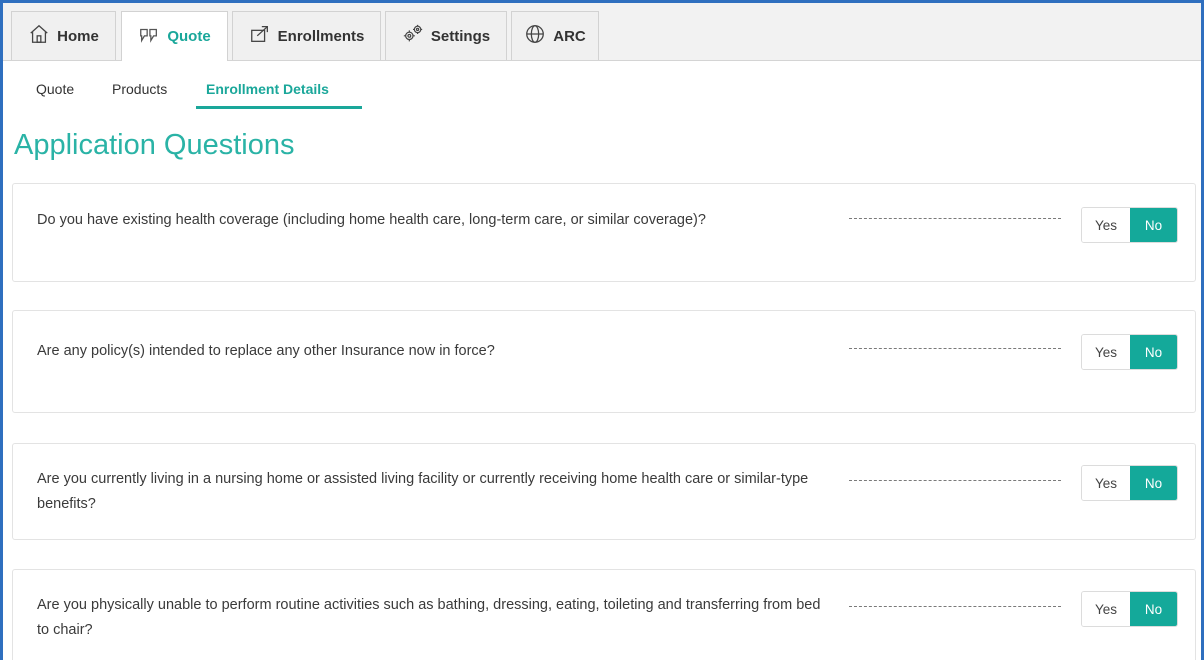  Describe the element at coordinates (413, 36) in the screenshot. I see `gear-icon` at that location.